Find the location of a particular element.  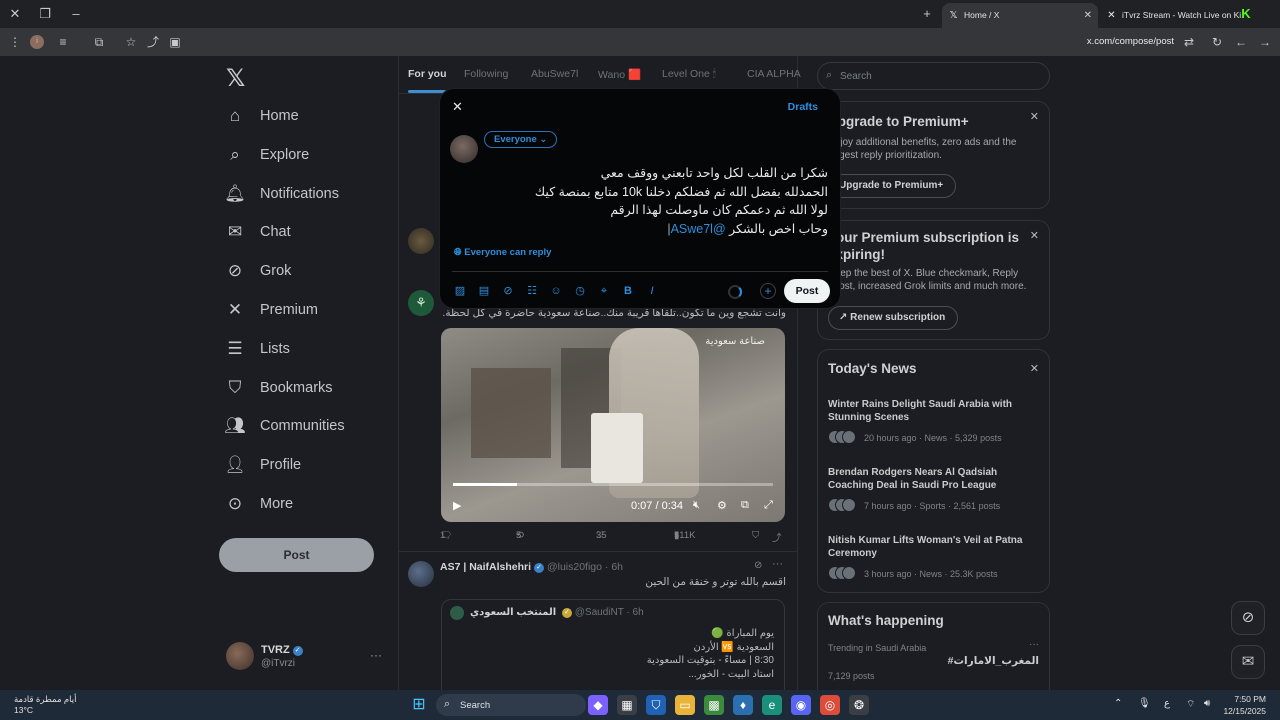

back-icon: → is located at coordinates (1265, 42).